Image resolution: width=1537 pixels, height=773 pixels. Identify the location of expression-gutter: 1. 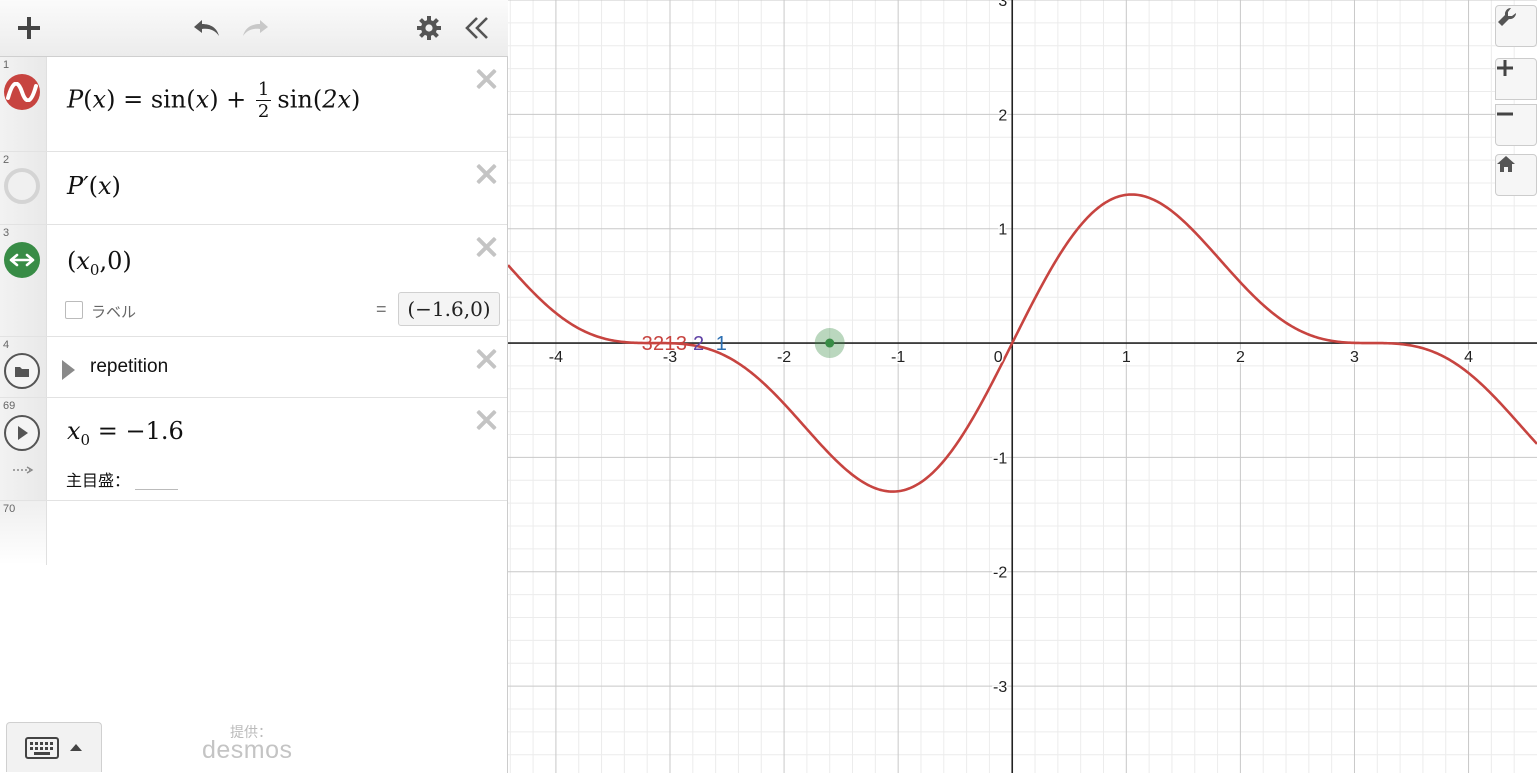
(23, 104).